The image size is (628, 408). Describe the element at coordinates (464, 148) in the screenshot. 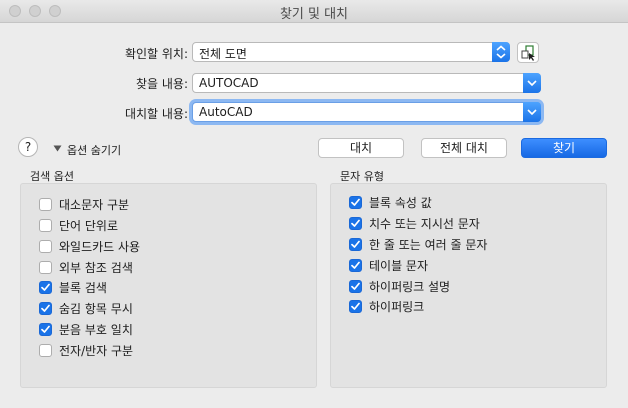

I see `replace-all-button: 전체 대치` at that location.